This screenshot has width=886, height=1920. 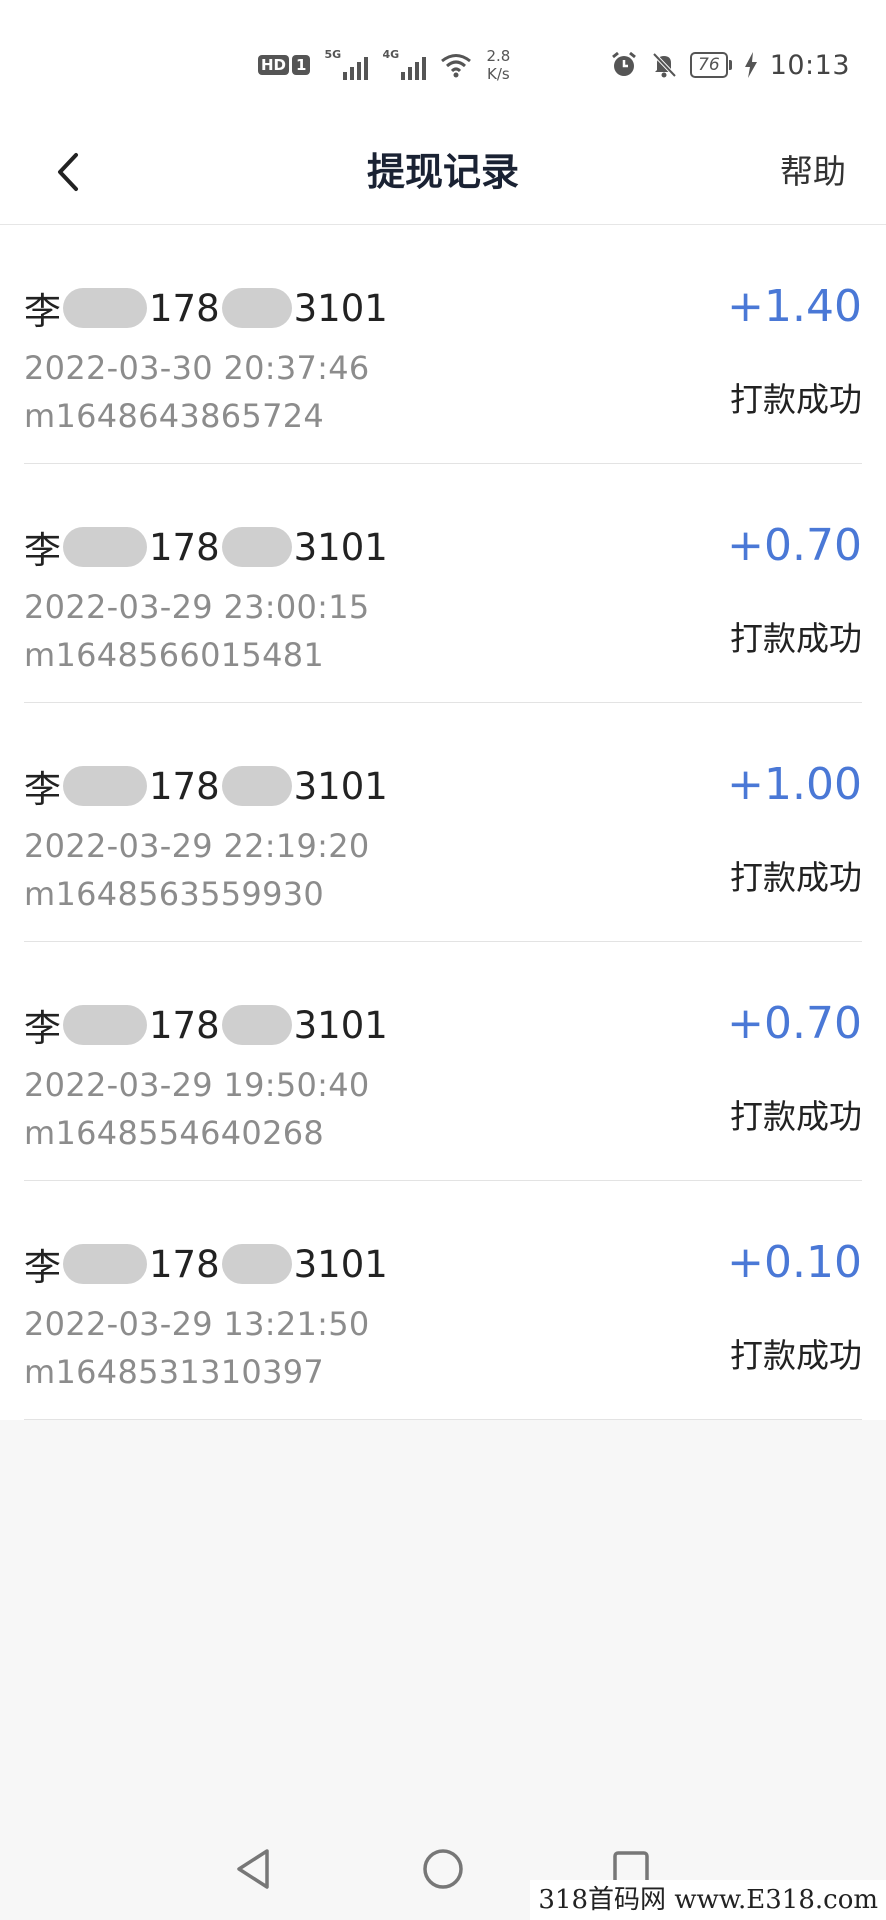 I want to click on system-home-button, so click(x=443, y=1869).